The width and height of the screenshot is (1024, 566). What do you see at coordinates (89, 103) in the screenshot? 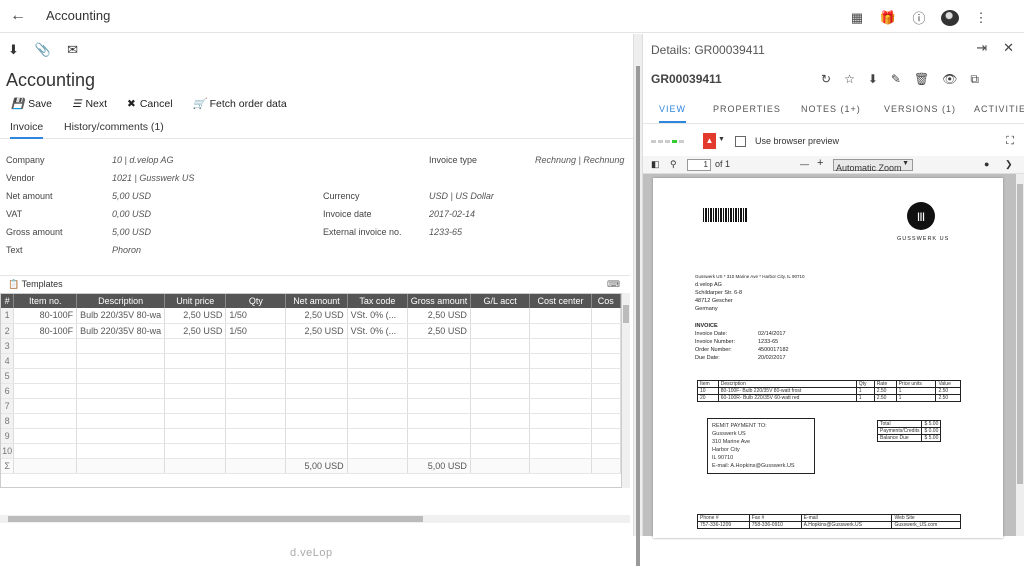
I see `next-button: ☰ Next` at bounding box center [89, 103].